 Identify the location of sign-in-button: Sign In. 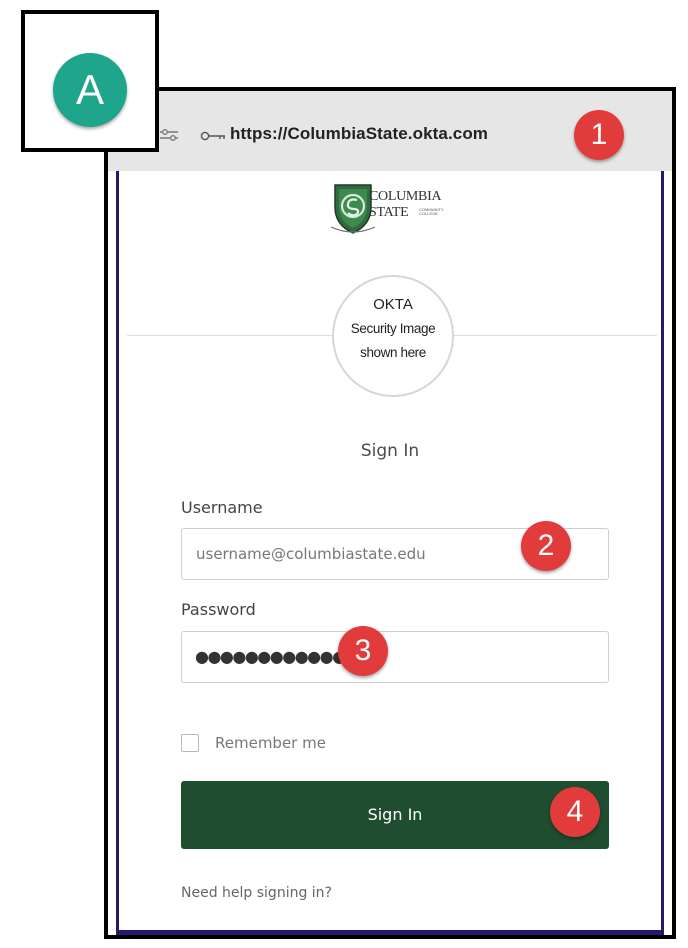
(395, 815).